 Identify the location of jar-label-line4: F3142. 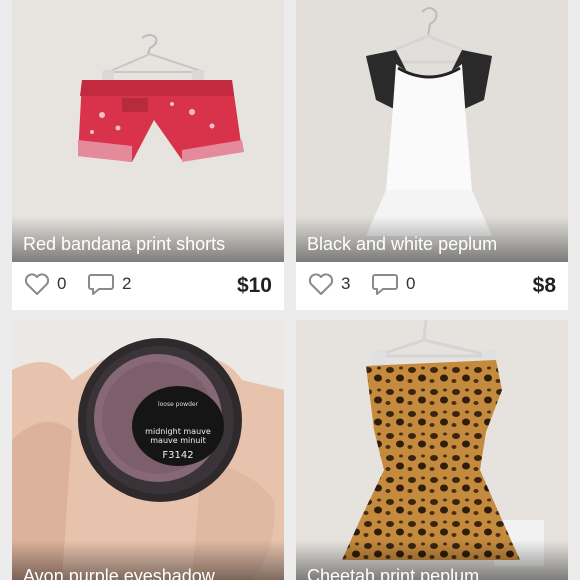
(177, 455).